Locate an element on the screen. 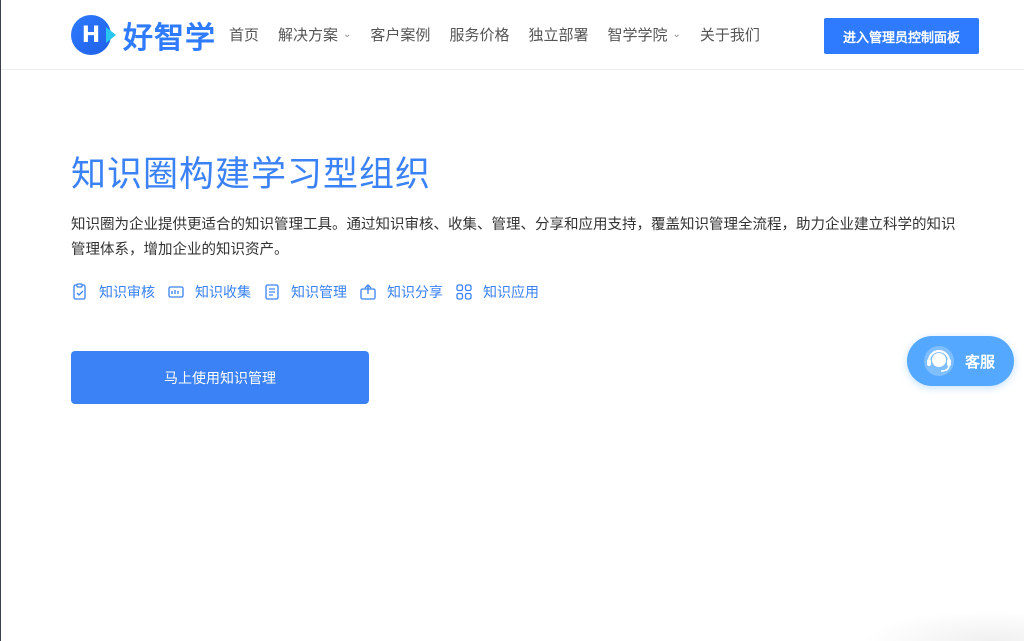 The height and width of the screenshot is (641, 1024). feature-manage: 知识管理 is located at coordinates (305, 292).